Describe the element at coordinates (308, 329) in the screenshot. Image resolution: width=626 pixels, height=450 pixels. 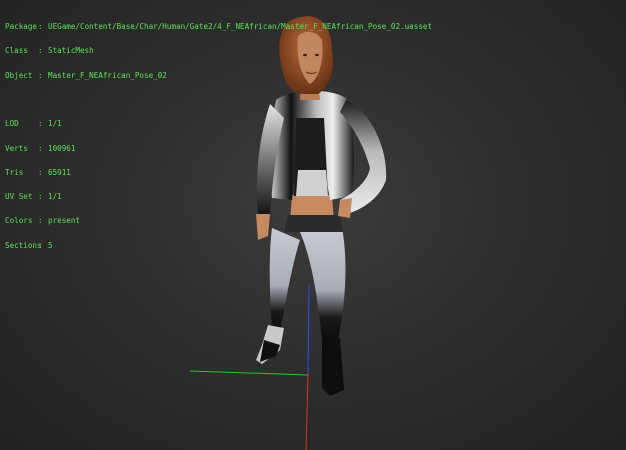
I see `axis-z-line` at that location.